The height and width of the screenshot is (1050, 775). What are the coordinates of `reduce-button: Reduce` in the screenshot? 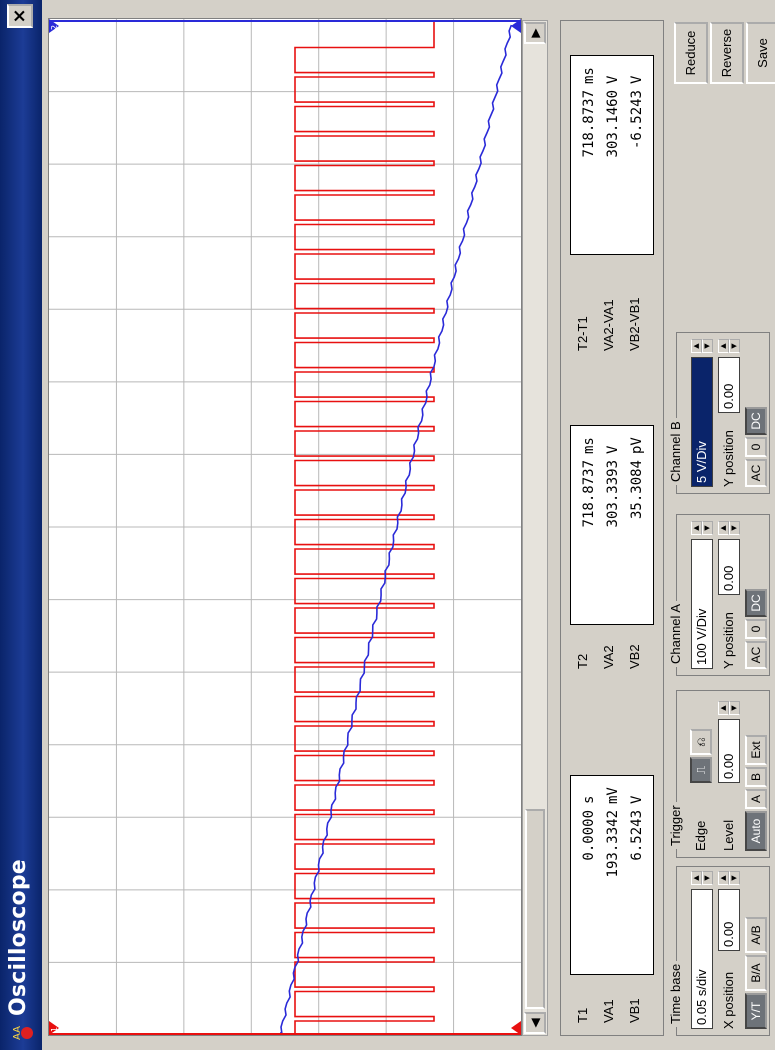 It's located at (691, 53).